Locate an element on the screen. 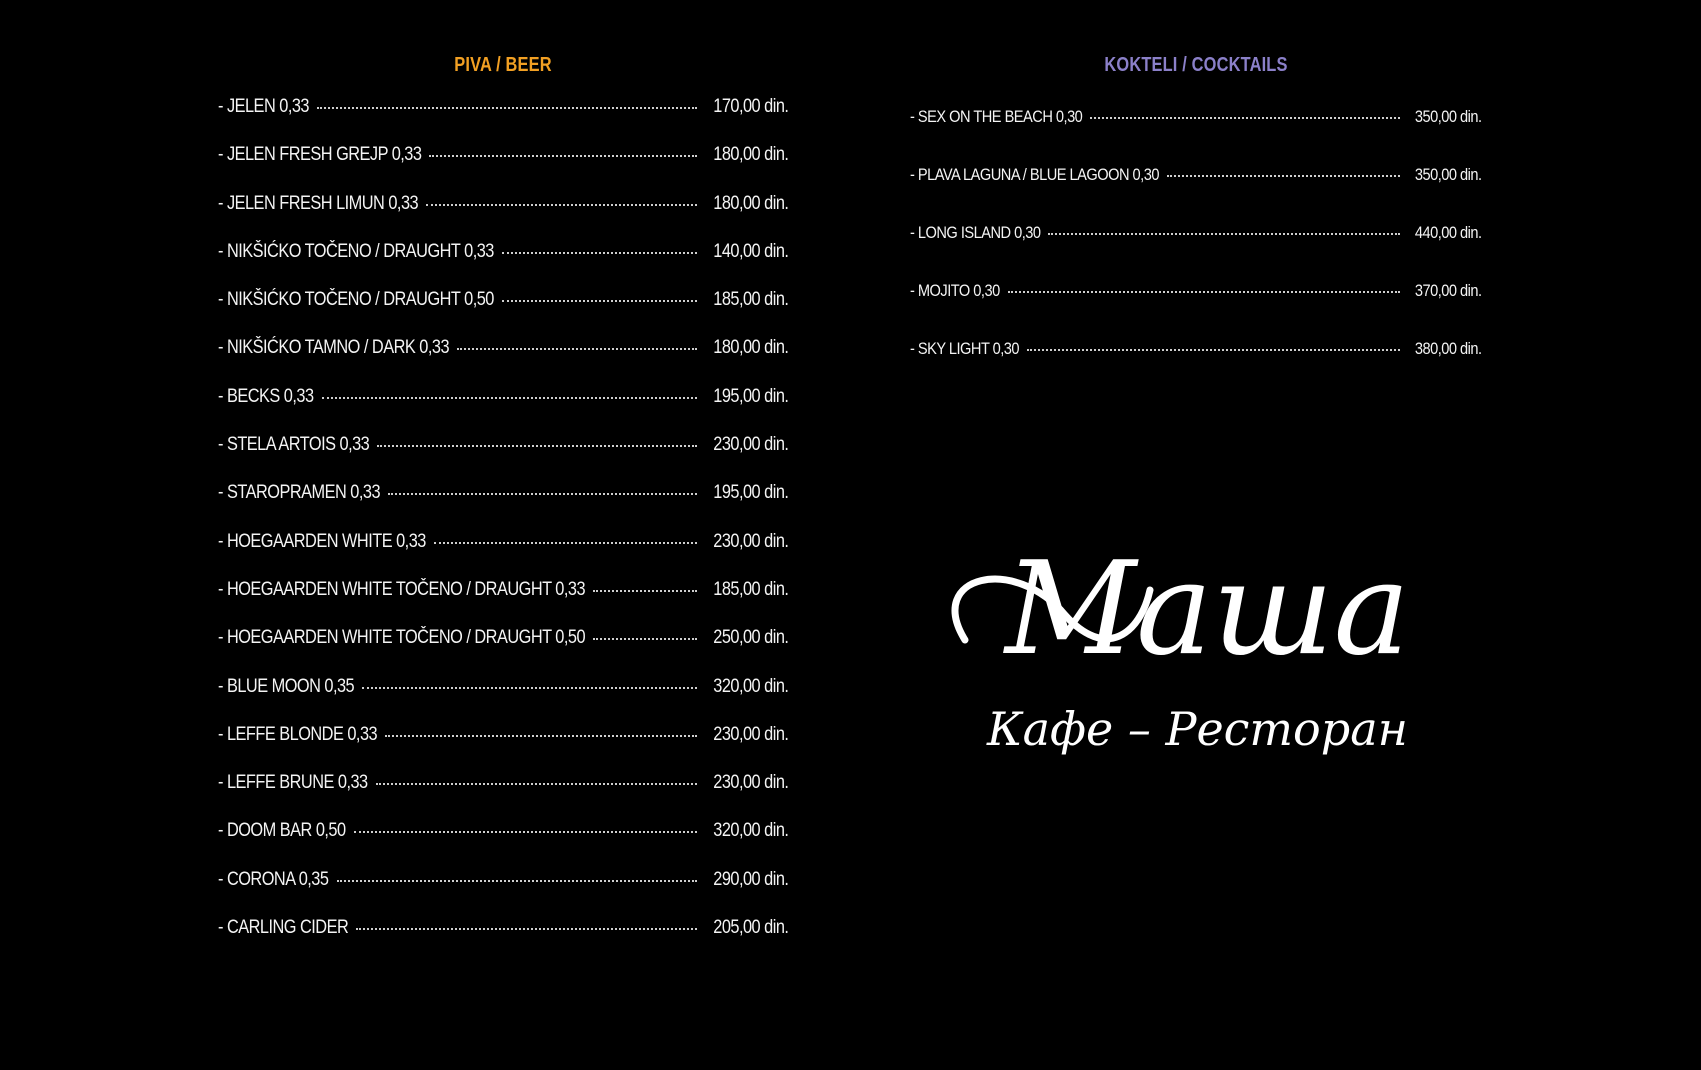 The height and width of the screenshot is (1070, 1701). beer-item-name: - STELA ARTOIS 0,33 is located at coordinates (294, 445).